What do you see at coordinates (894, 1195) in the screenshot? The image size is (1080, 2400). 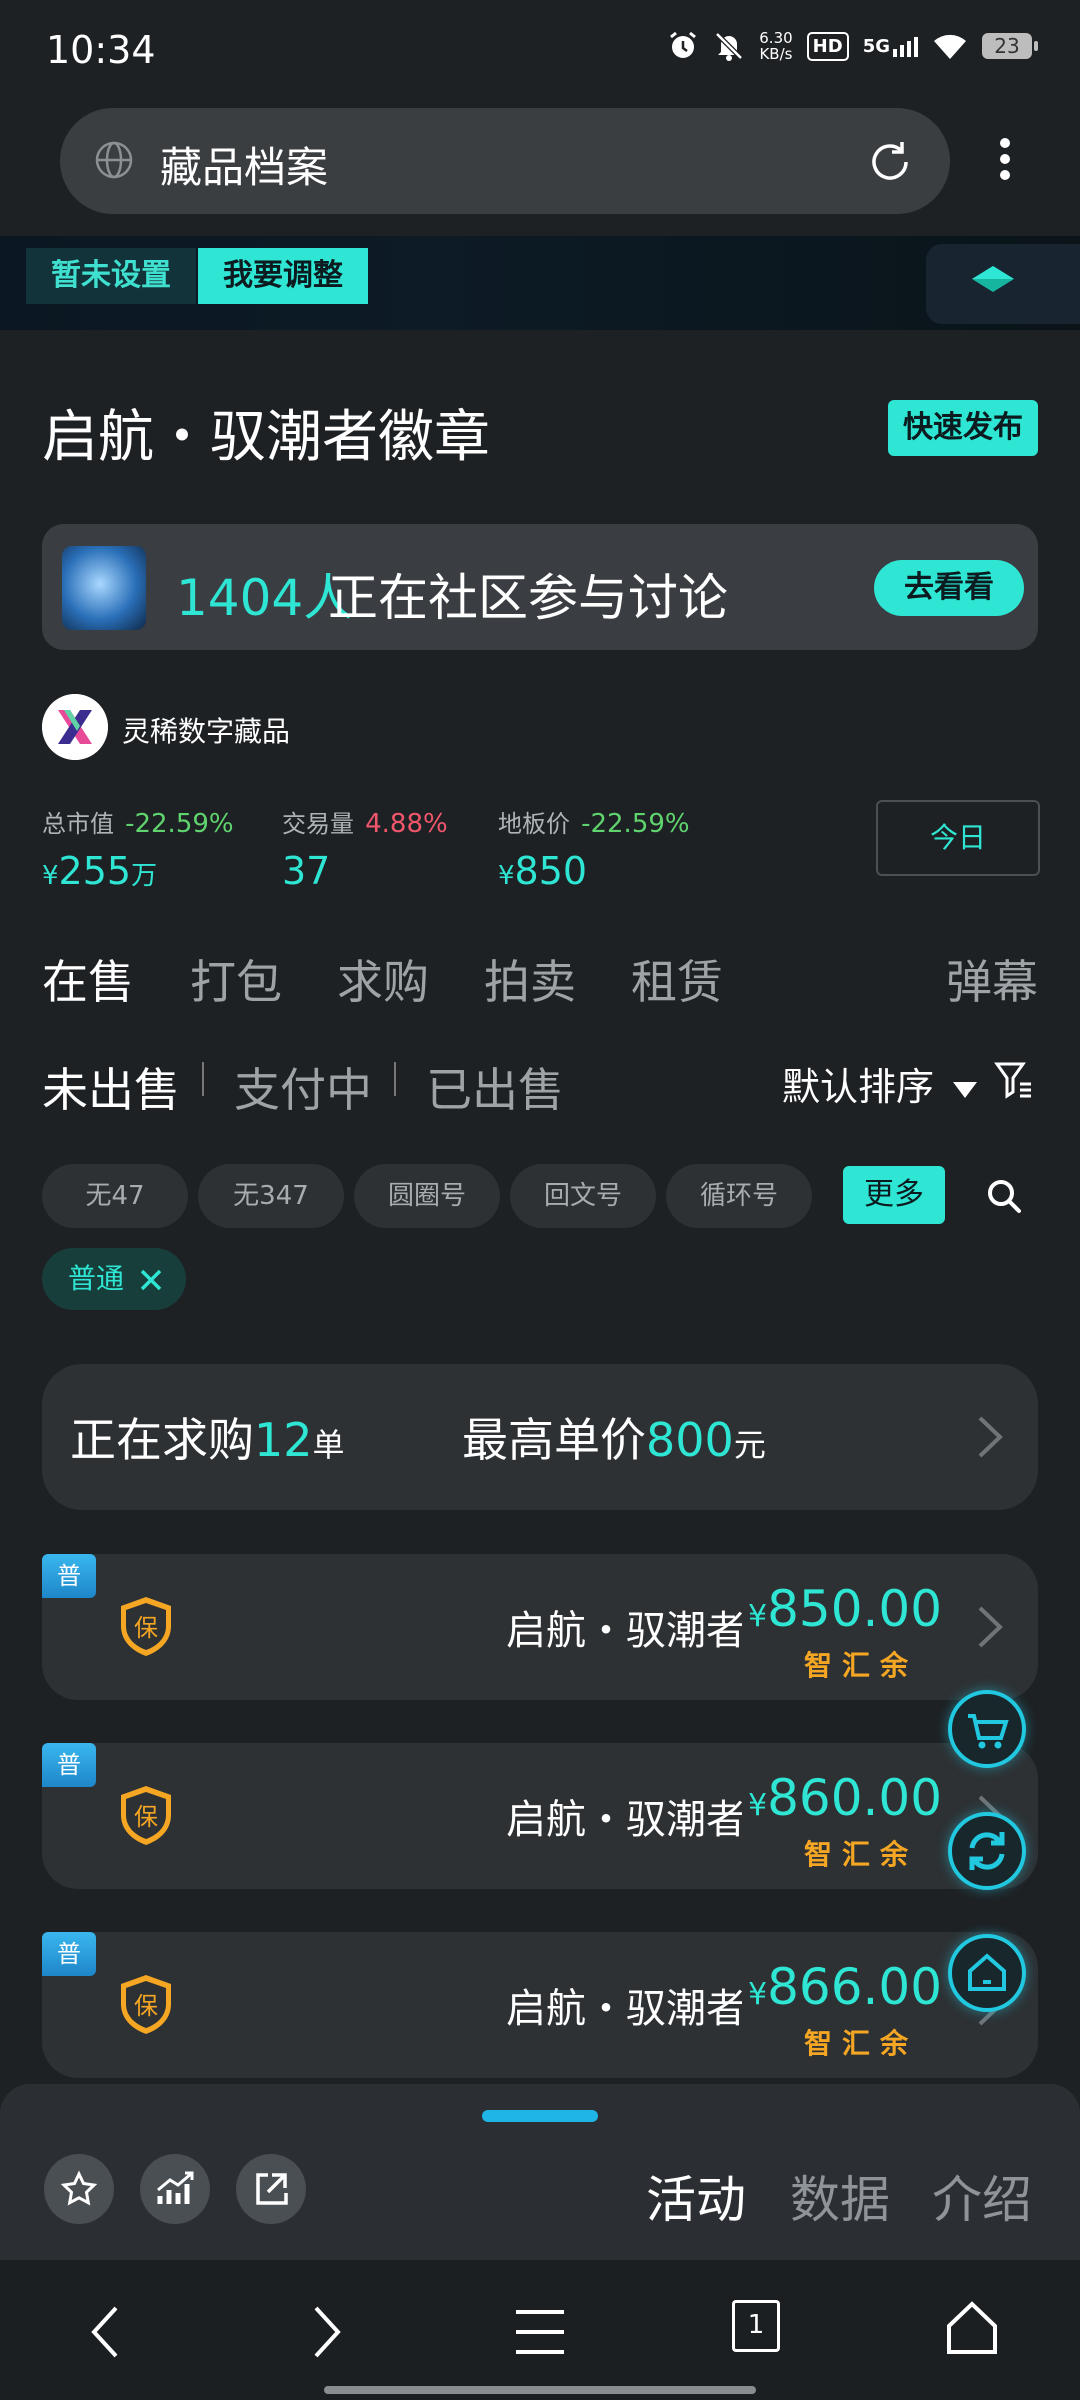 I see `more-filters-button: 更多` at bounding box center [894, 1195].